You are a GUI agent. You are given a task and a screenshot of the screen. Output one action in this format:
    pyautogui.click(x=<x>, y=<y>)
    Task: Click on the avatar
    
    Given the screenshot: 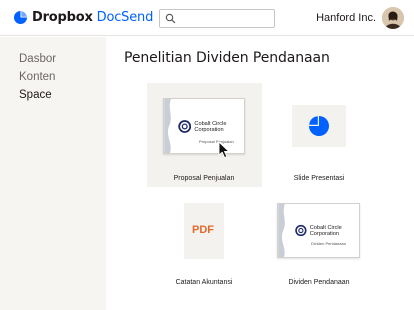 What is the action you would take?
    pyautogui.click(x=393, y=18)
    